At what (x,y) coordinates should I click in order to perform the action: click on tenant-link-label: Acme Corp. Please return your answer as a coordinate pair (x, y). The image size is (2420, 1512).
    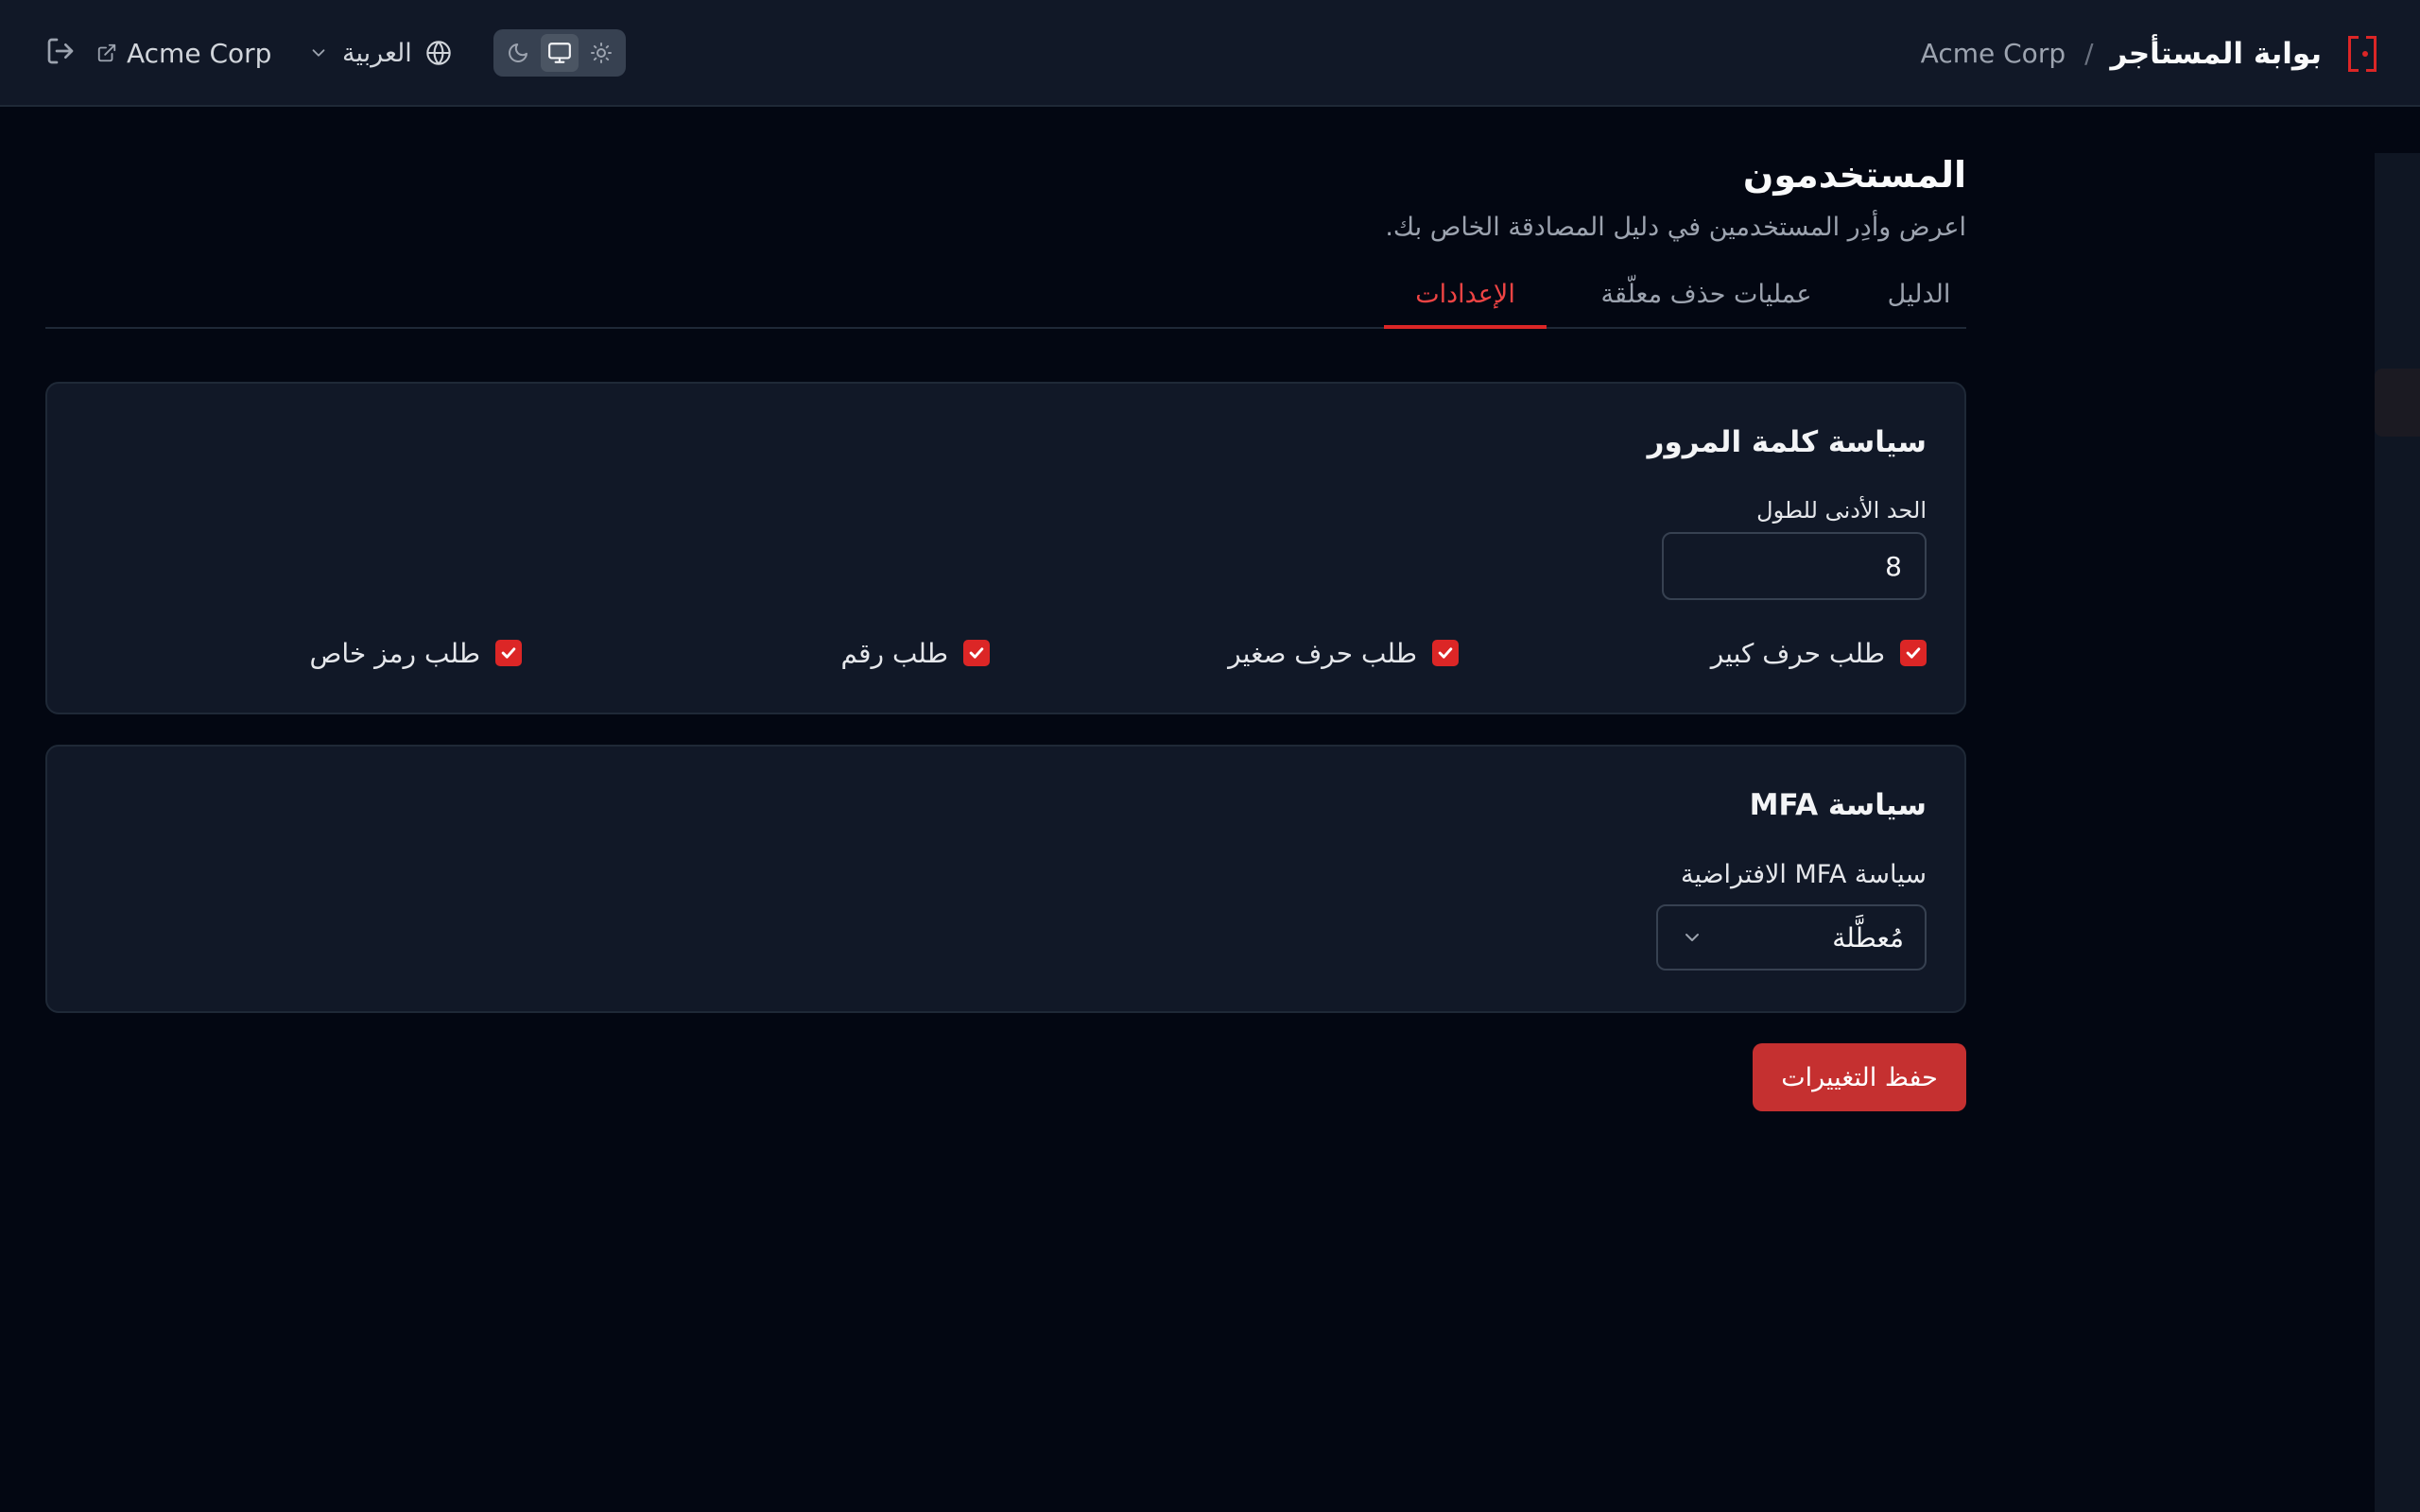
    Looking at the image, I should click on (199, 53).